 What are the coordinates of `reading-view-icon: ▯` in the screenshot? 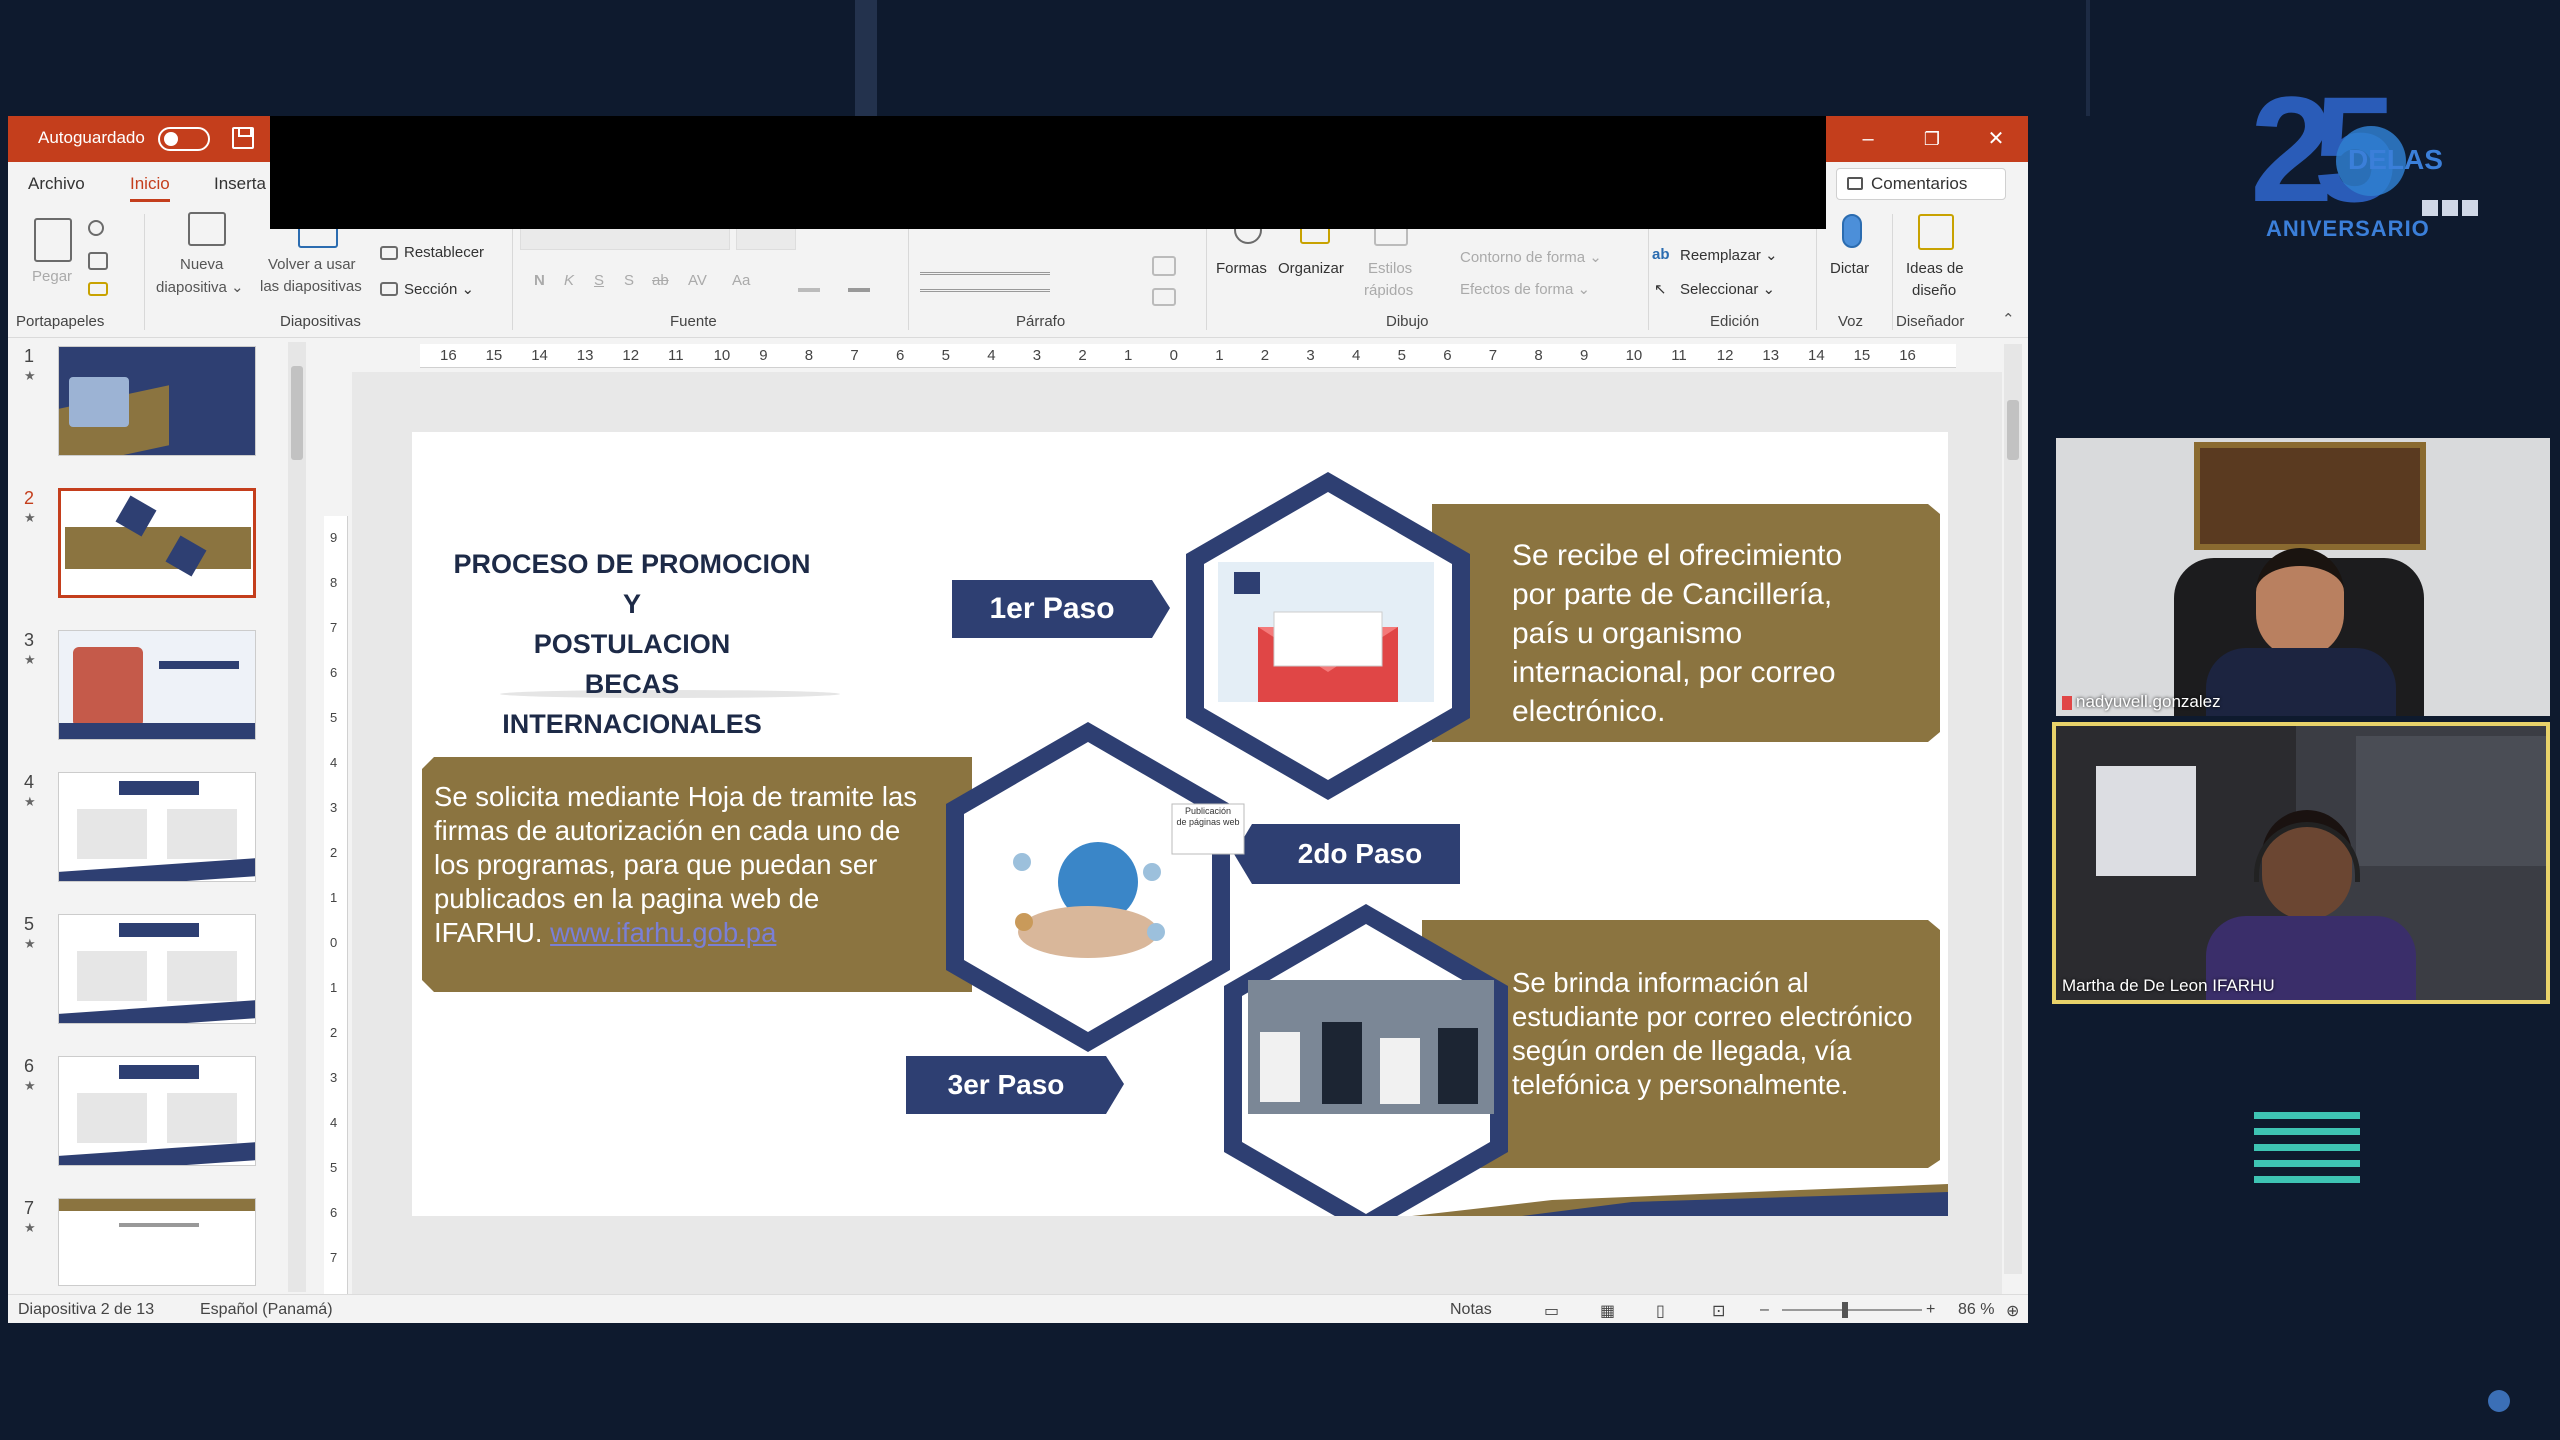 It's located at (1660, 1311).